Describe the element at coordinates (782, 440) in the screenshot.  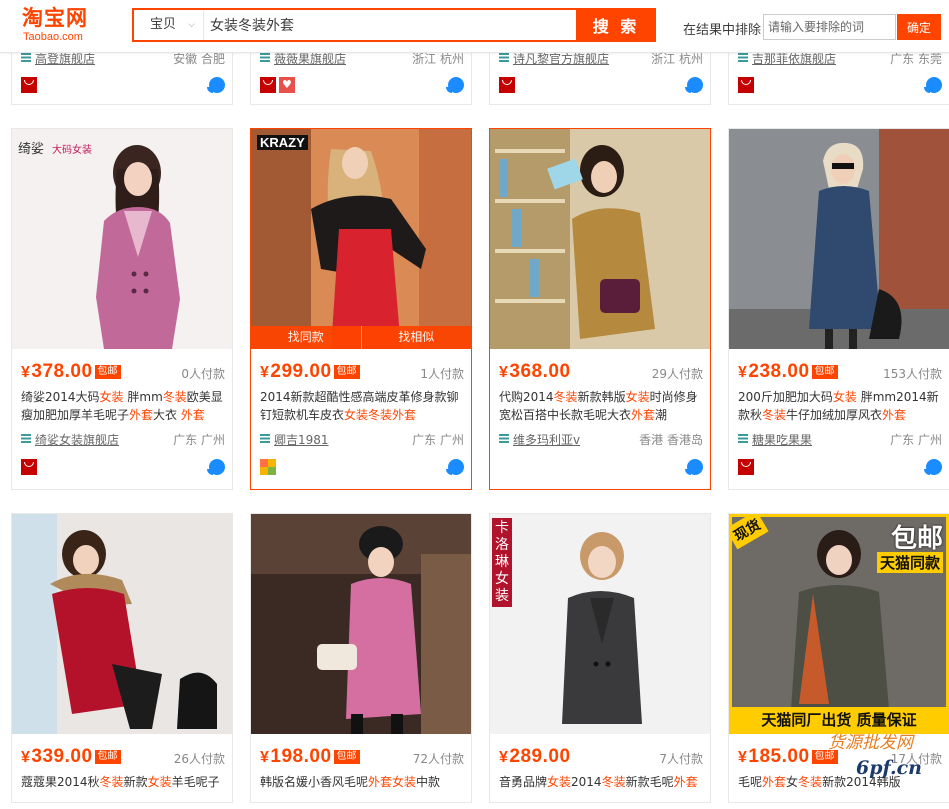
I see `shop-link: 糖果吃果果` at that location.